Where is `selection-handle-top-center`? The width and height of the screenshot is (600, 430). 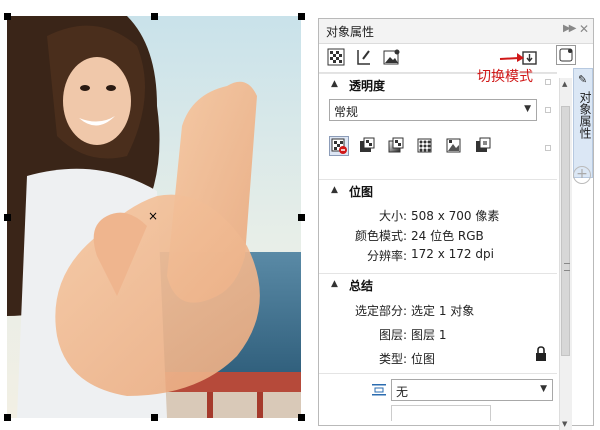 selection-handle-top-center is located at coordinates (154, 16).